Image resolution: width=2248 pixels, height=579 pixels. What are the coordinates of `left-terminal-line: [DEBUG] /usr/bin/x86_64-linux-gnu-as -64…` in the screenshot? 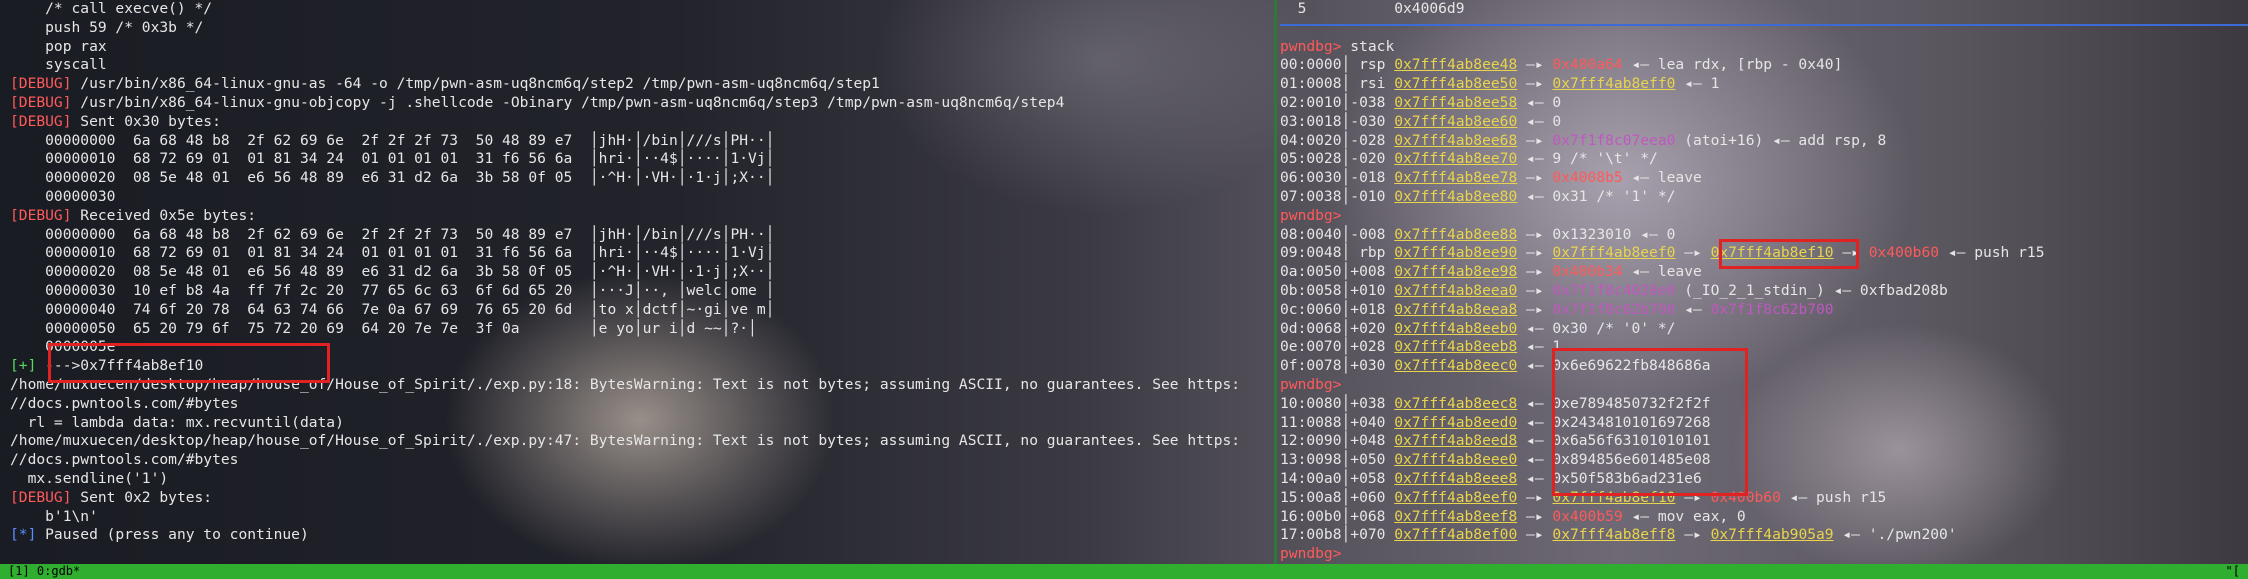 It's located at (445, 84).